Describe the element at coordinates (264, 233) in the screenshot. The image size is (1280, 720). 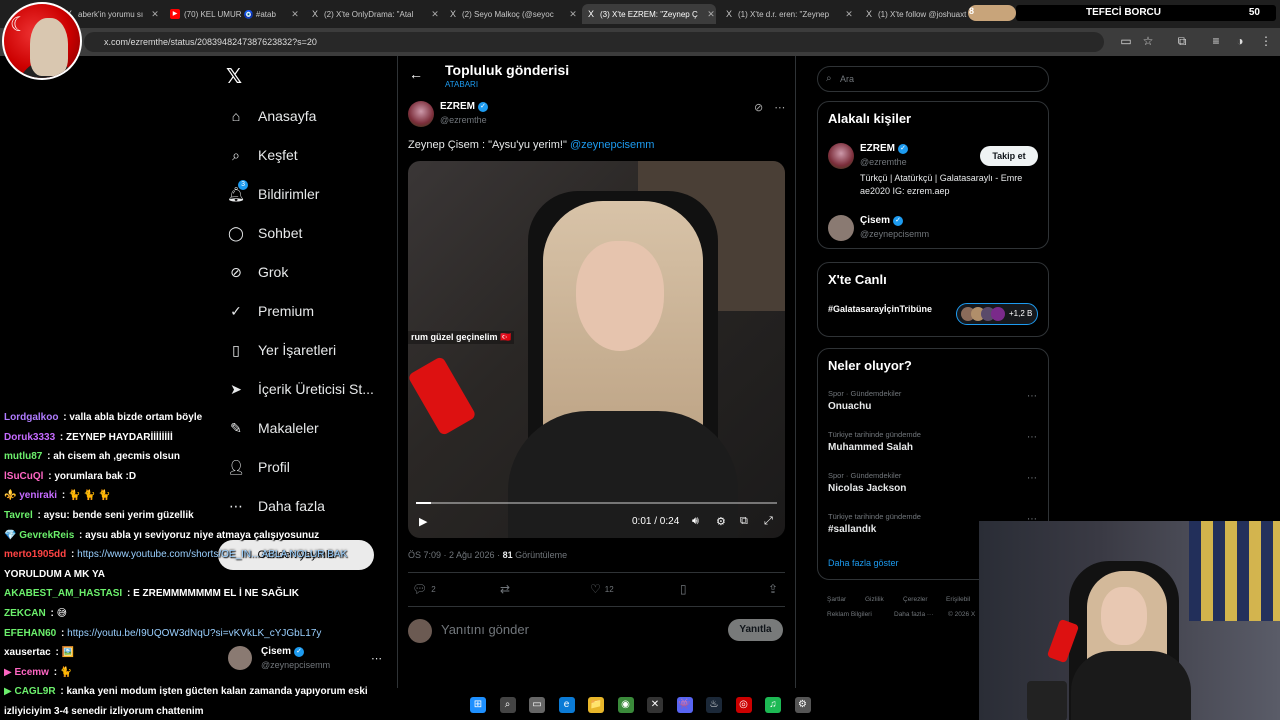
I see `sidebar-item: ◯ Sohbet` at that location.